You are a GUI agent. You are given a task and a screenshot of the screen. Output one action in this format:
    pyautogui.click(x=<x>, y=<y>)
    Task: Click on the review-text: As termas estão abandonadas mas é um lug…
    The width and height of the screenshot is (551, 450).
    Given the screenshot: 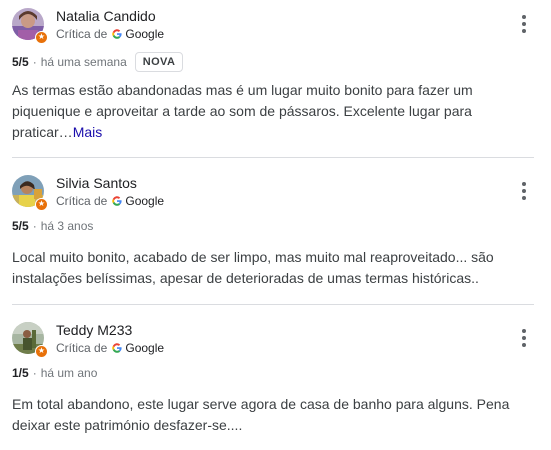 What is the action you would take?
    pyautogui.click(x=262, y=111)
    